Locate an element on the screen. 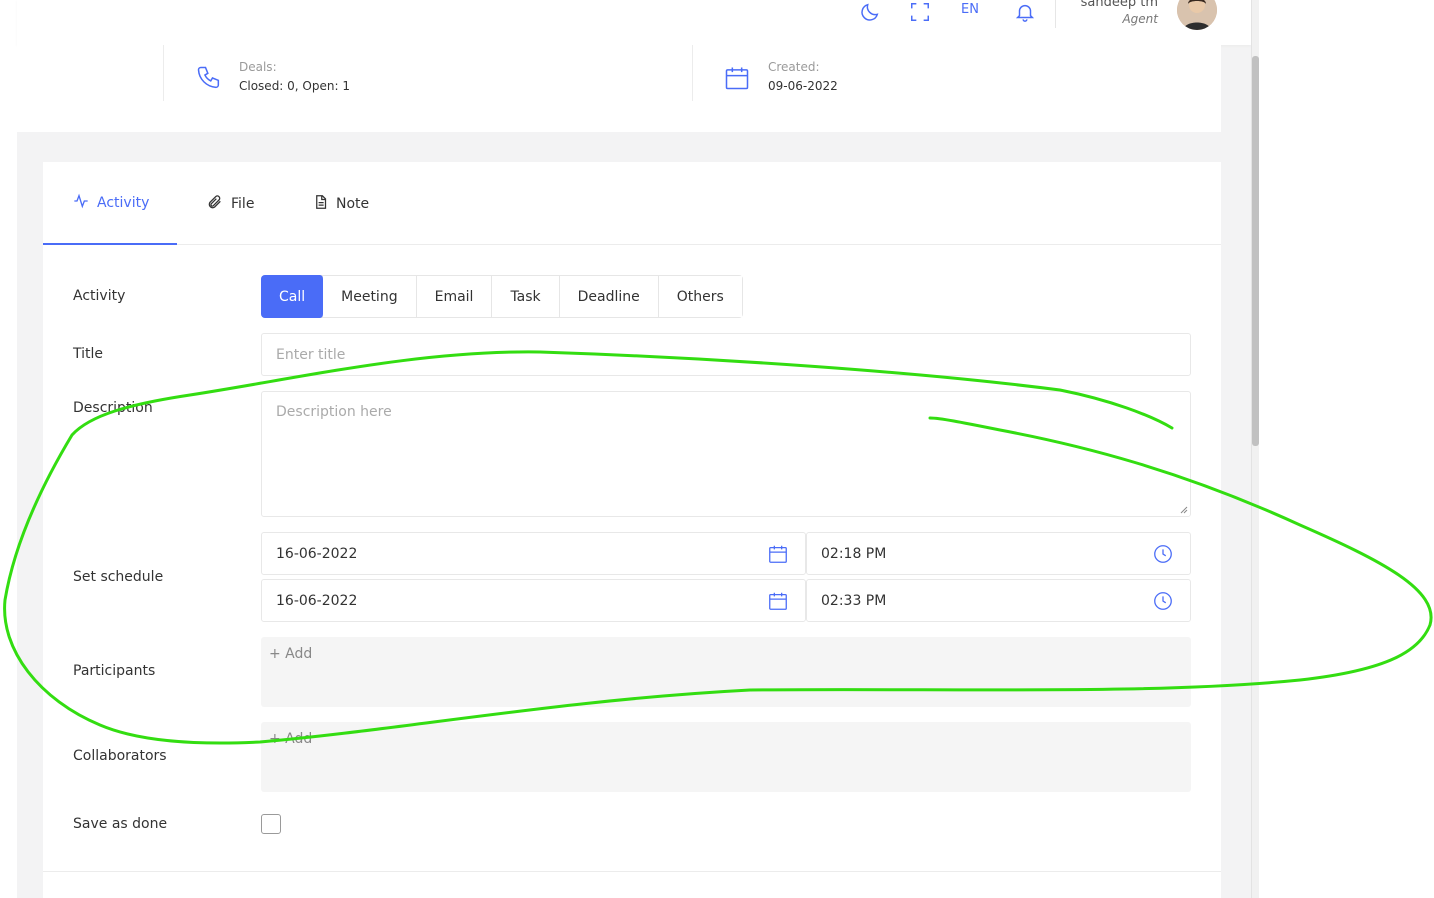  tab-label: Note is located at coordinates (353, 203).